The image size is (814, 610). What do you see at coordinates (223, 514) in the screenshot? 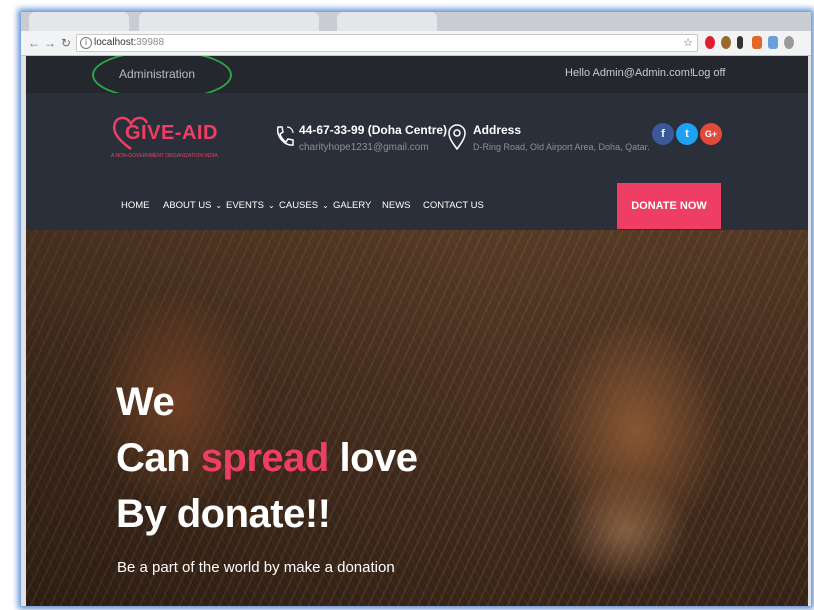
I see `hero-line-3: By donate!!` at bounding box center [223, 514].